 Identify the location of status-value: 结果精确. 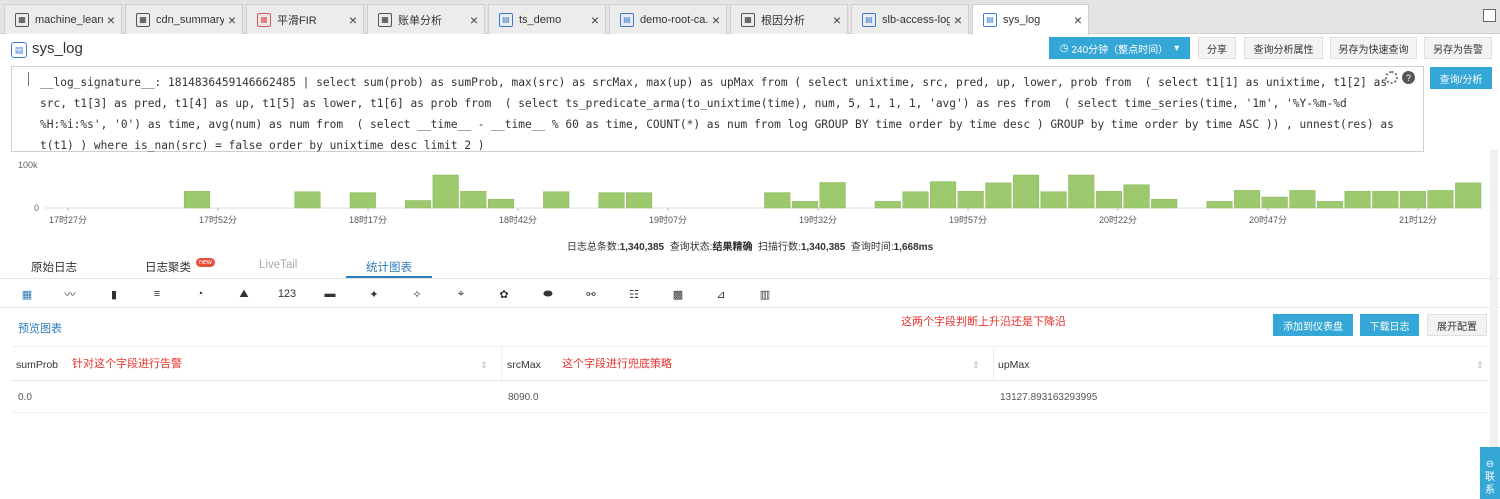
(732, 247).